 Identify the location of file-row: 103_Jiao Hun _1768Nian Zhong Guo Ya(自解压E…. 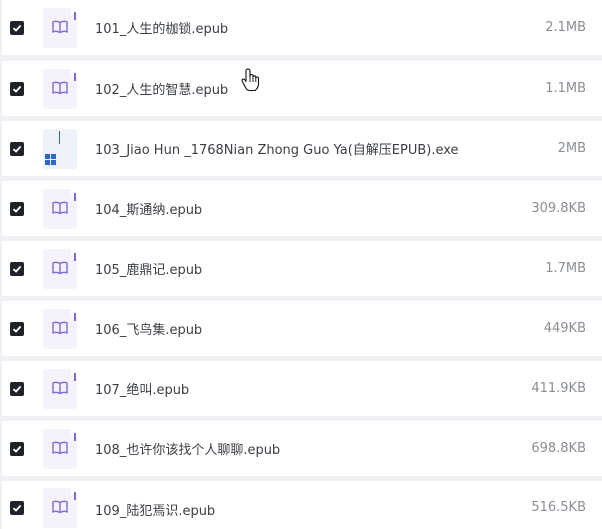
(302, 148).